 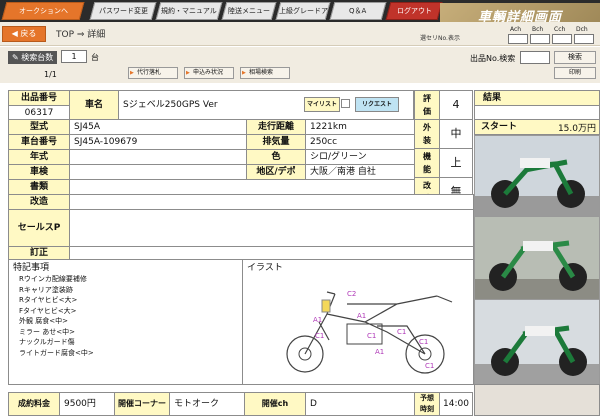 I want to click on lot-search-button: 検索, so click(x=575, y=57).